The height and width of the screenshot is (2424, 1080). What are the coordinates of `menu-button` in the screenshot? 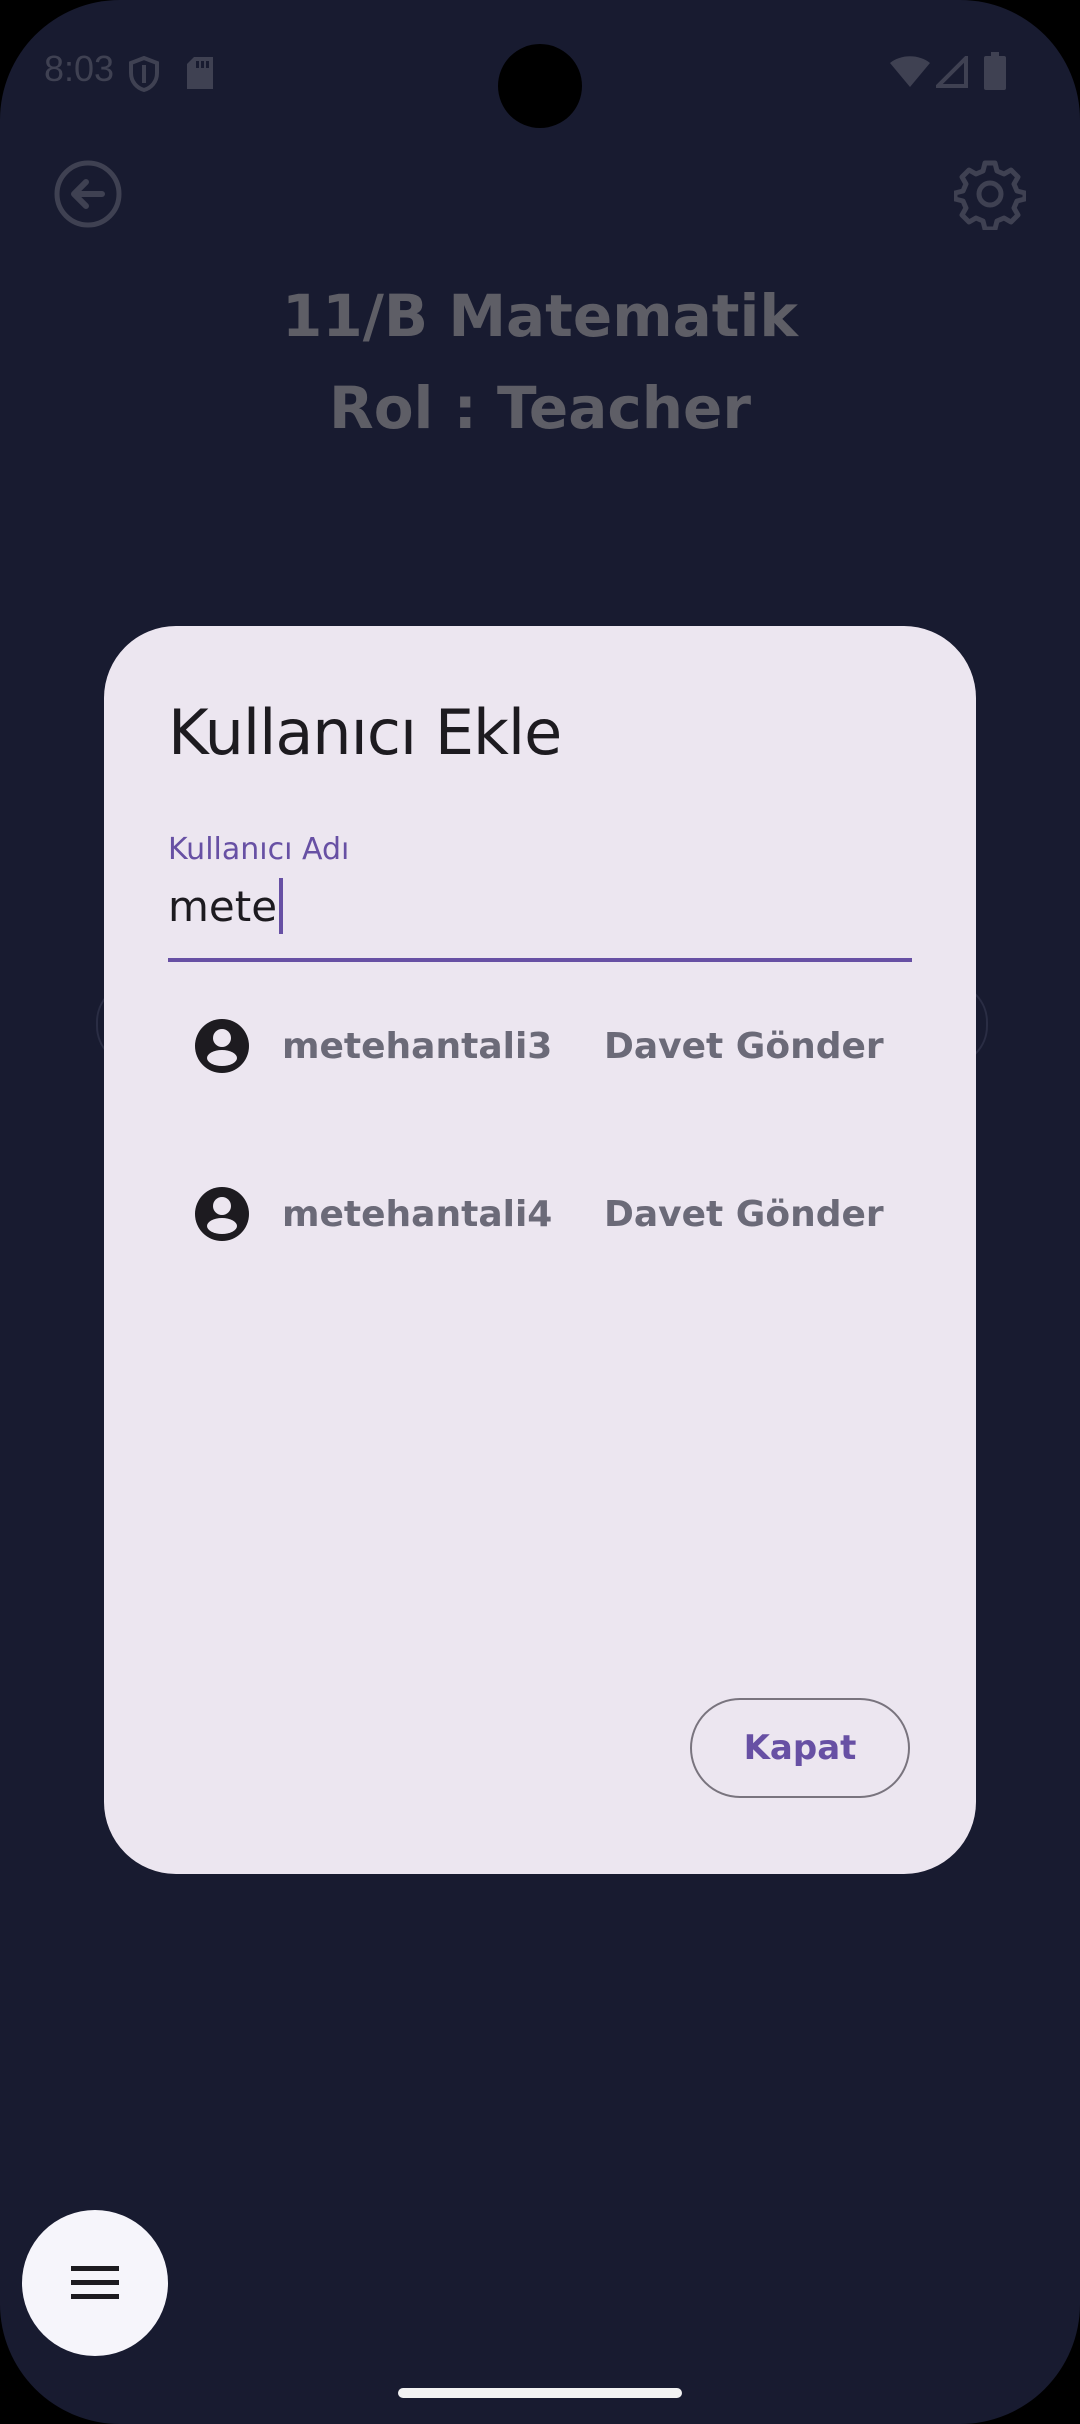 It's located at (95, 2283).